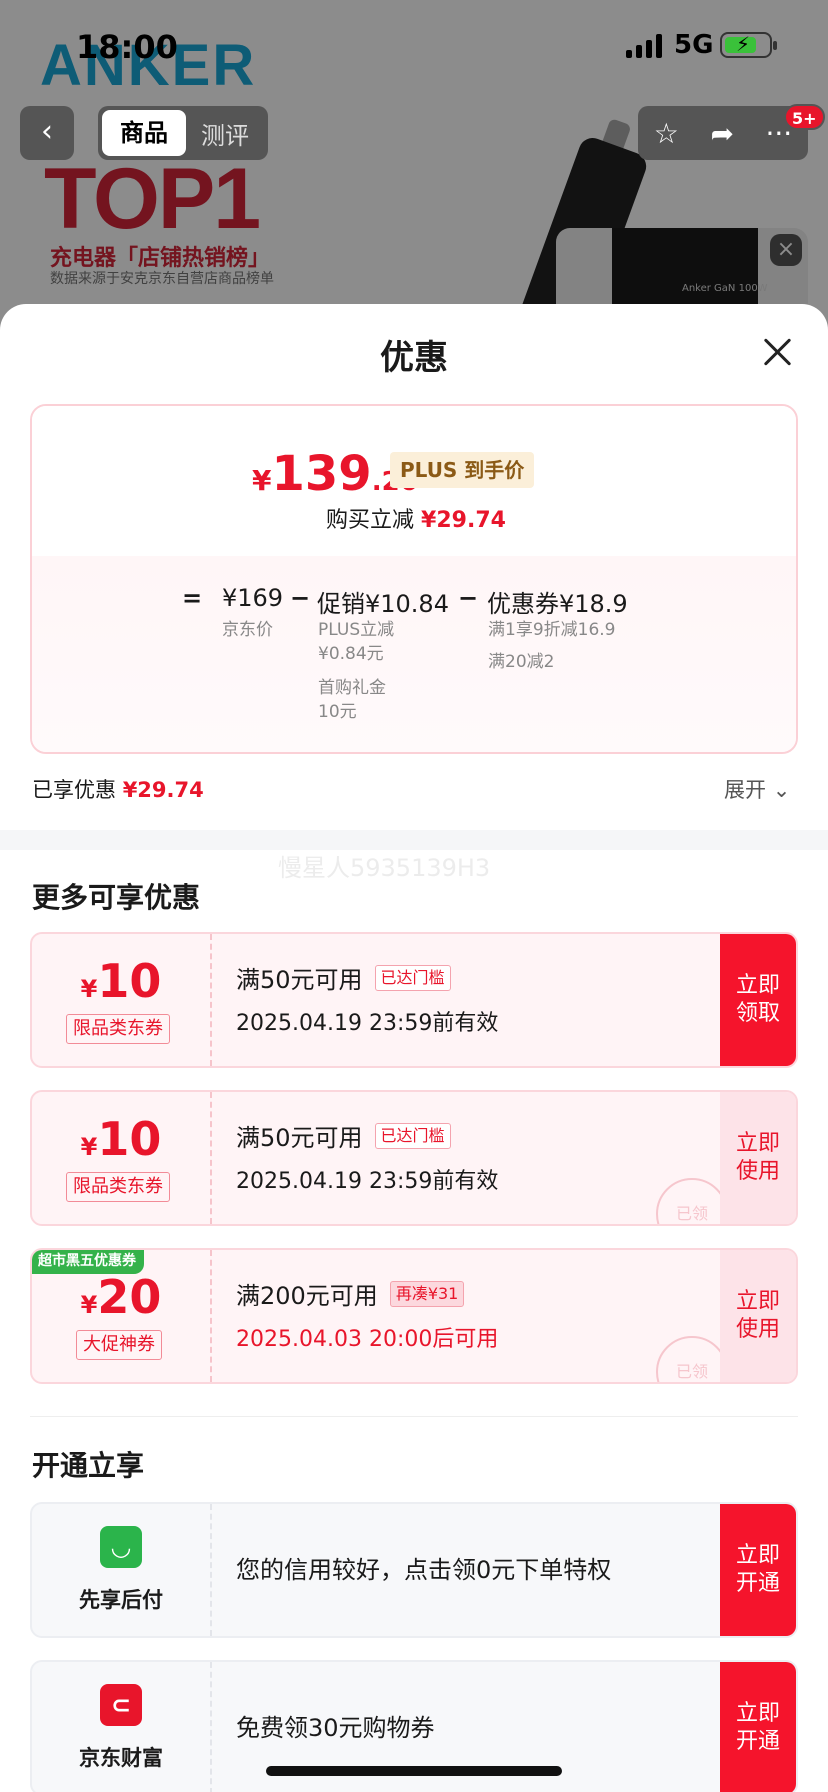 The height and width of the screenshot is (1792, 828). I want to click on price-integer: 139, so click(321, 474).